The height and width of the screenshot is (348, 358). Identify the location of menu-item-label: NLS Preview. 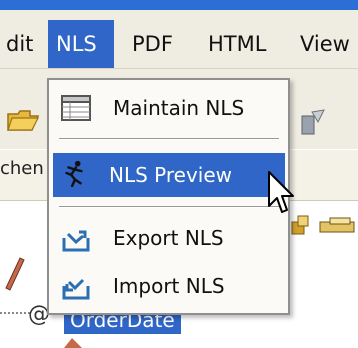
(171, 175).